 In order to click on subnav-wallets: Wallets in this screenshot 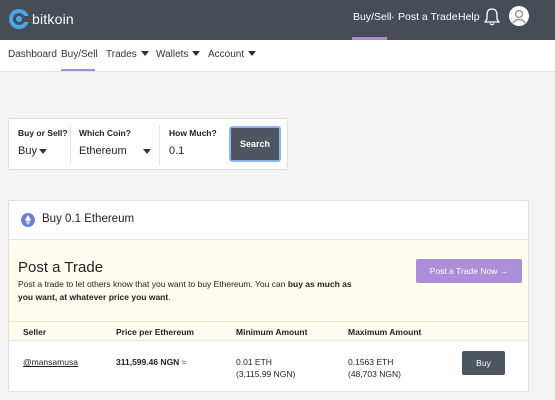, I will do `click(178, 54)`.